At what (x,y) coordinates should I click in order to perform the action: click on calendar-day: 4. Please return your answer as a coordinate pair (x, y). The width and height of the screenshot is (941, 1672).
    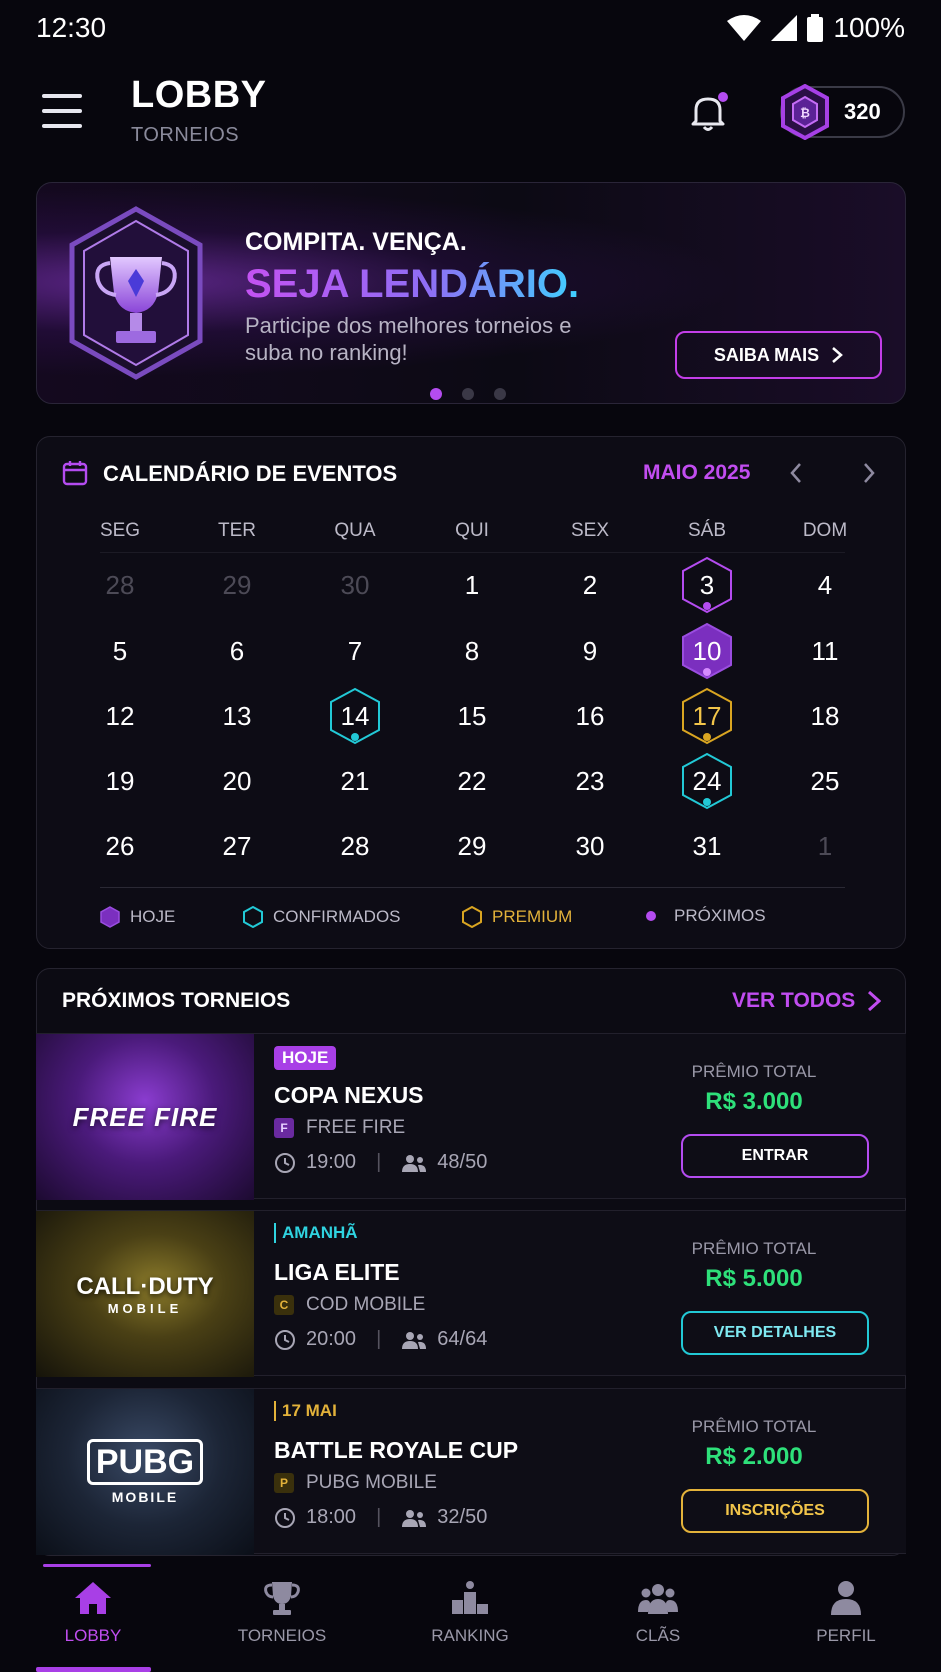
    Looking at the image, I should click on (825, 585).